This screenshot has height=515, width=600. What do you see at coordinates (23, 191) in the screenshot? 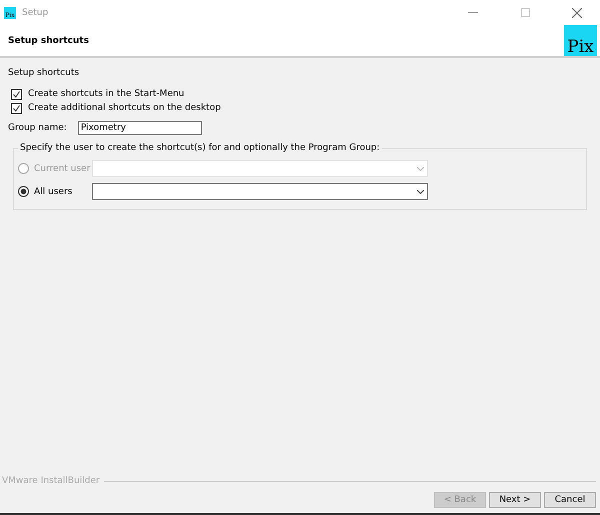
I see `radio-button` at bounding box center [23, 191].